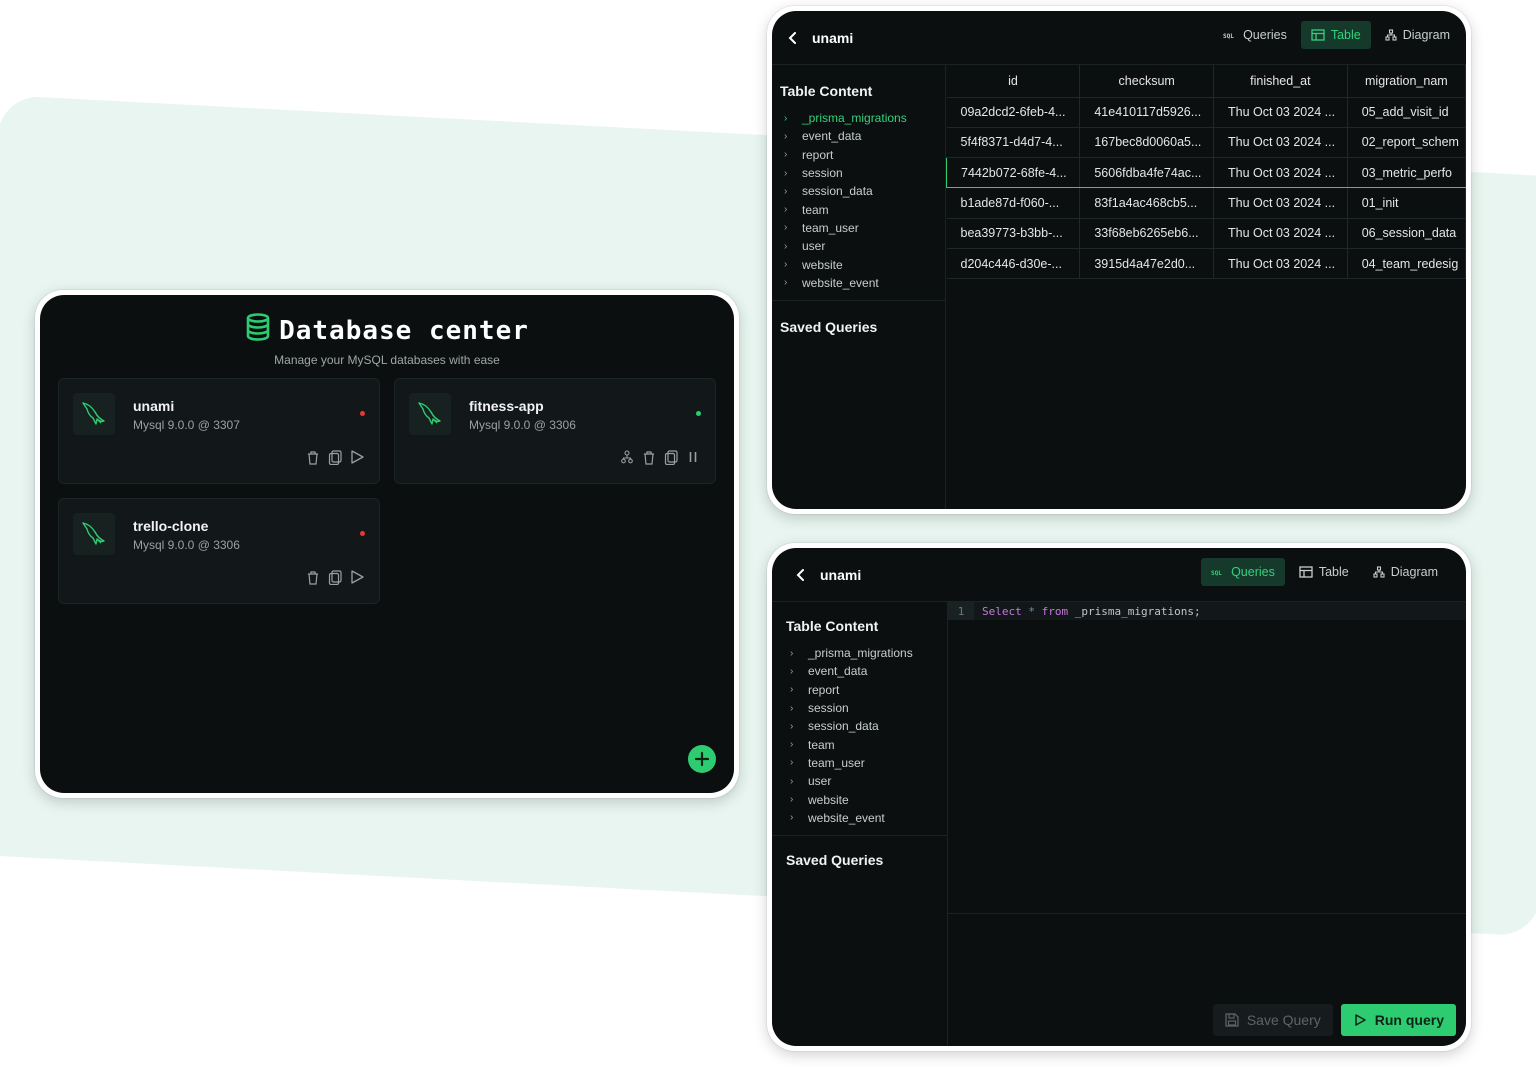 Image resolution: width=1536 pixels, height=1067 pixels. What do you see at coordinates (1406, 203) in the screenshot?
I see `table-cell: 01_init` at bounding box center [1406, 203].